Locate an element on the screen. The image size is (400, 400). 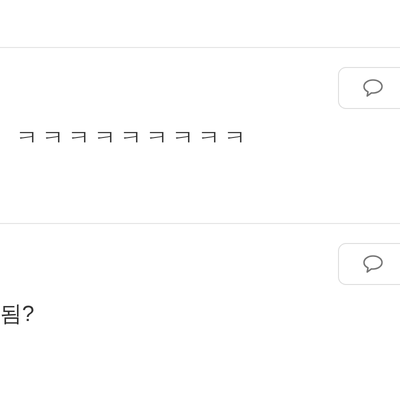
comment-text: 됨? is located at coordinates (17, 314).